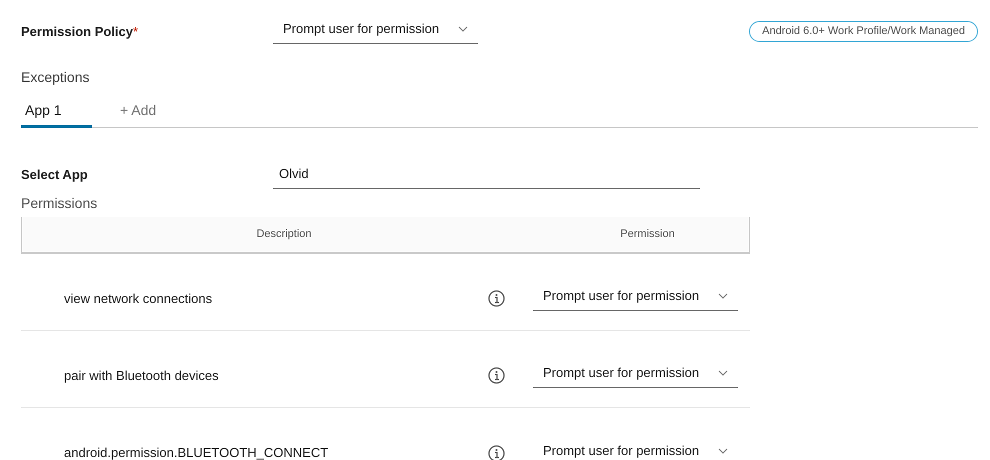 Image resolution: width=990 pixels, height=460 pixels. What do you see at coordinates (59, 203) in the screenshot?
I see `section-title: Permissions` at bounding box center [59, 203].